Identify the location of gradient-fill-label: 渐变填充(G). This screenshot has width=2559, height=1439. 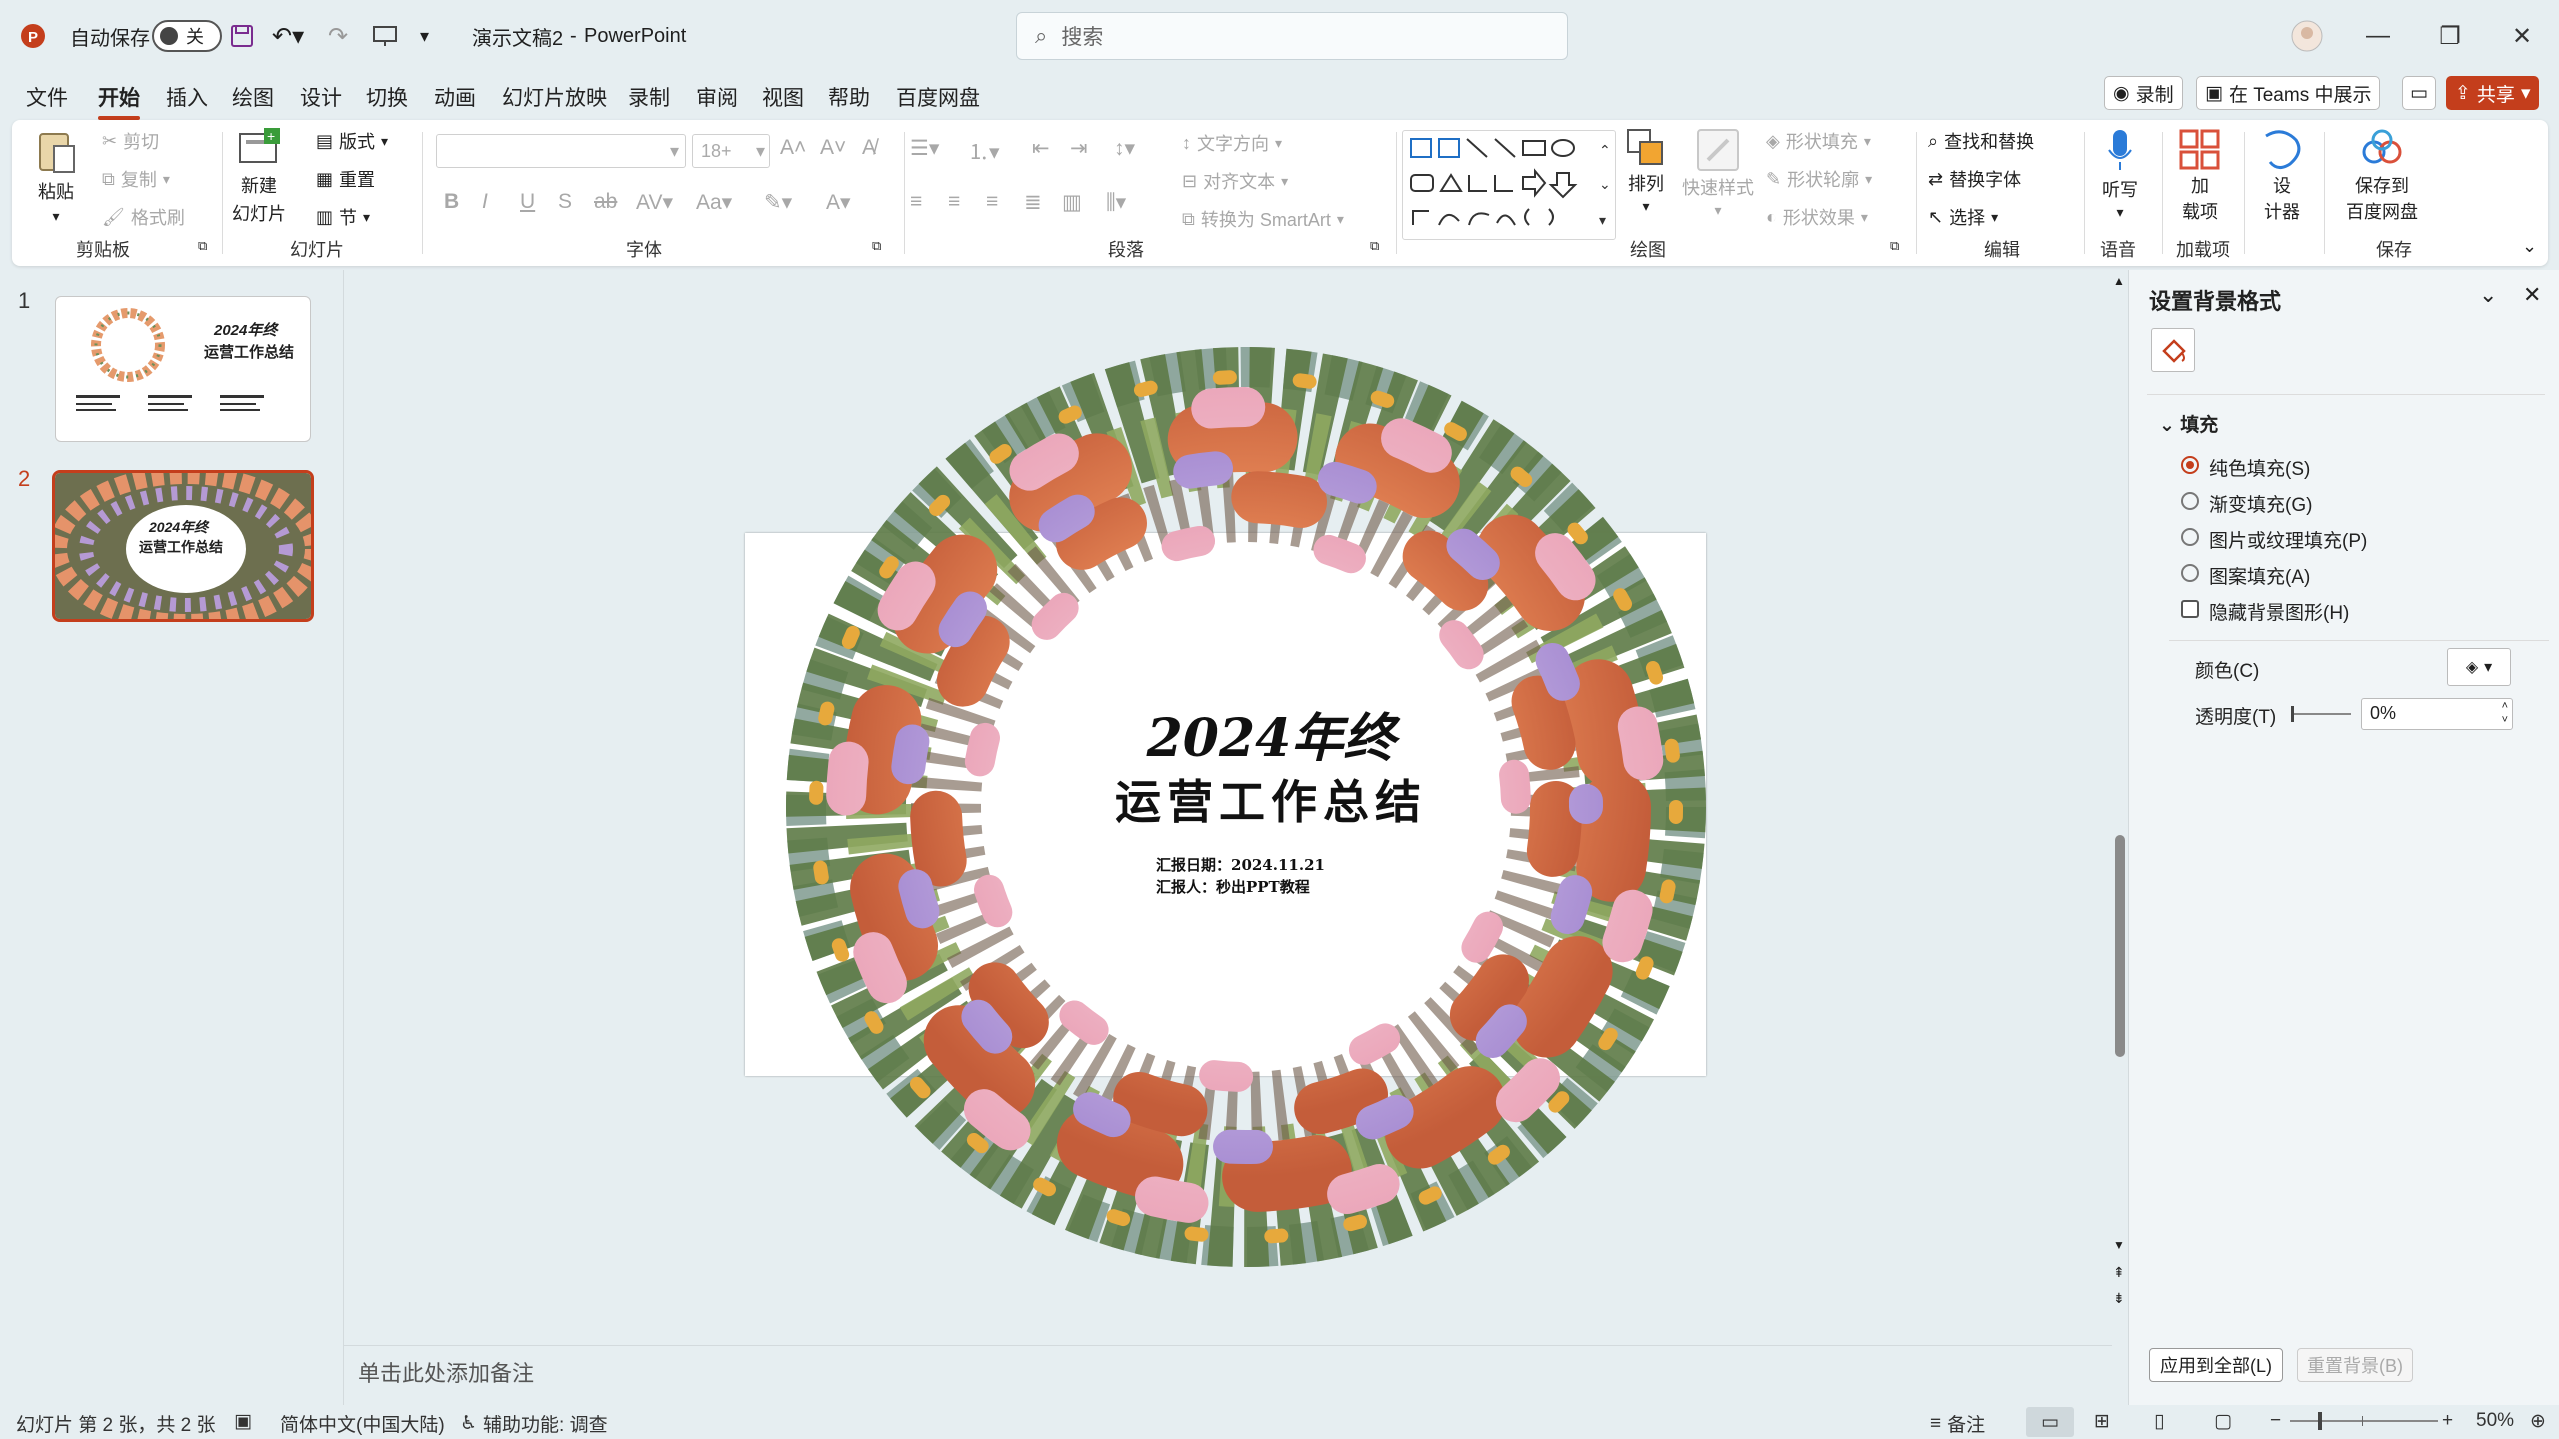
(2260, 503).